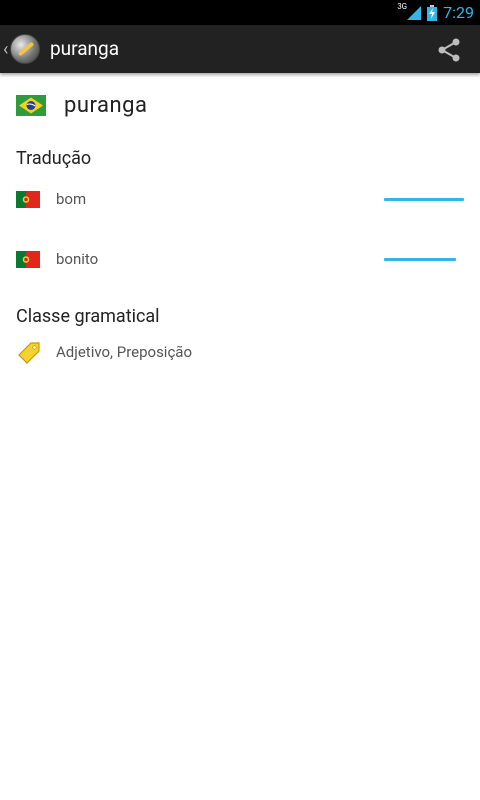 Image resolution: width=480 pixels, height=800 pixels. I want to click on word-class-value: Adjetivo, Preposição, so click(124, 352).